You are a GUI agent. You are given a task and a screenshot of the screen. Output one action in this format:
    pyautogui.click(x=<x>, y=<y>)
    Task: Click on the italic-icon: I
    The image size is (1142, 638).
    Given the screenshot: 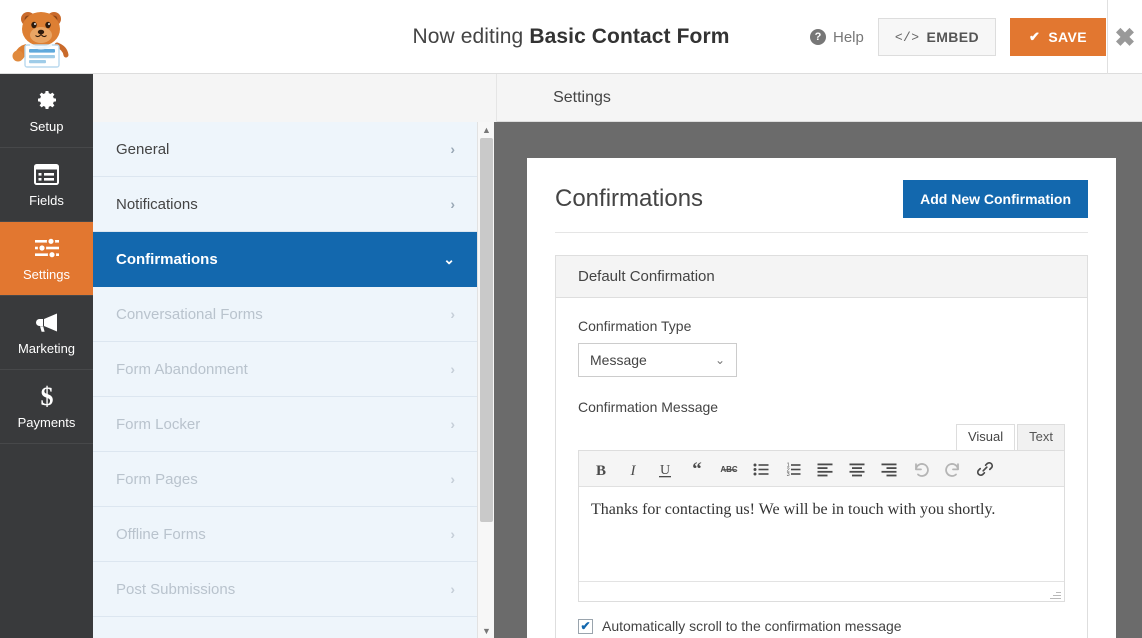 What is the action you would take?
    pyautogui.click(x=633, y=469)
    